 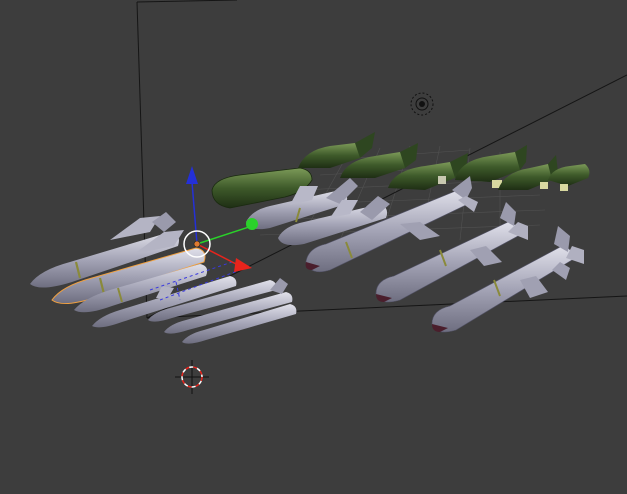 I want to click on gizmo-x-arrow-icon, so click(x=243, y=265).